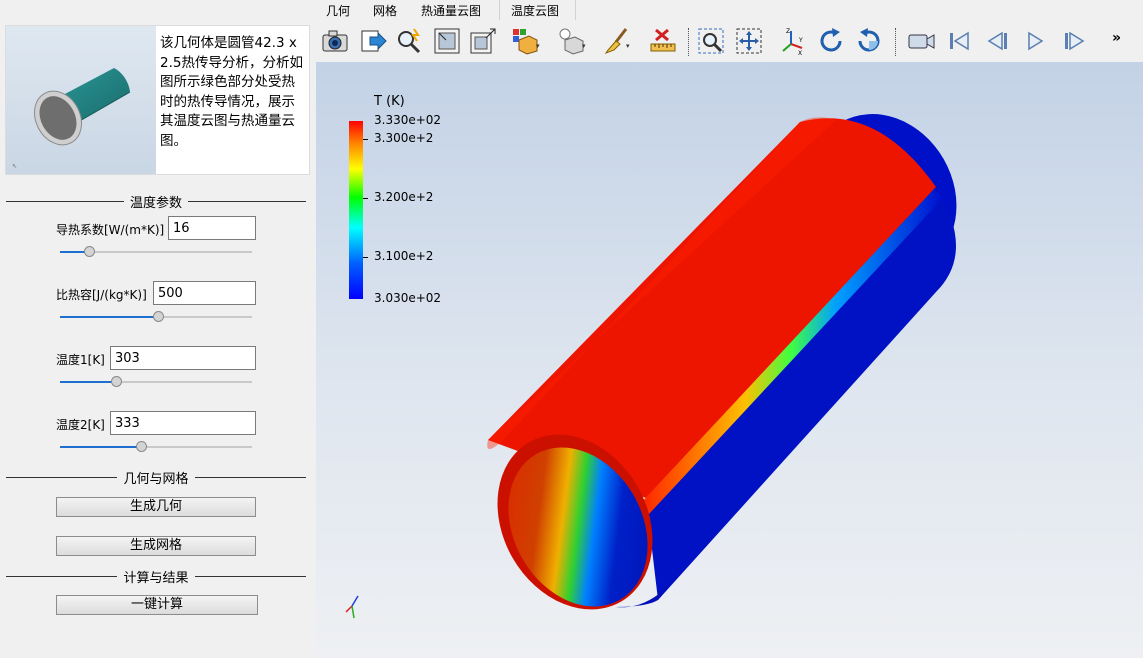 Image resolution: width=1143 pixels, height=658 pixels. Describe the element at coordinates (800, 53) in the screenshot. I see `svg-text: X` at that location.